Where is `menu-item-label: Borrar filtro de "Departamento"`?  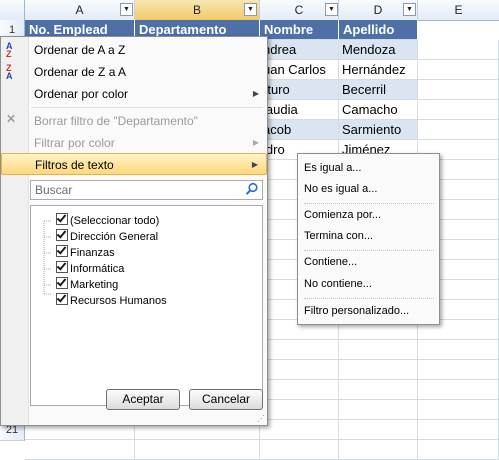
menu-item-label: Borrar filtro de "Departamento" is located at coordinates (116, 121).